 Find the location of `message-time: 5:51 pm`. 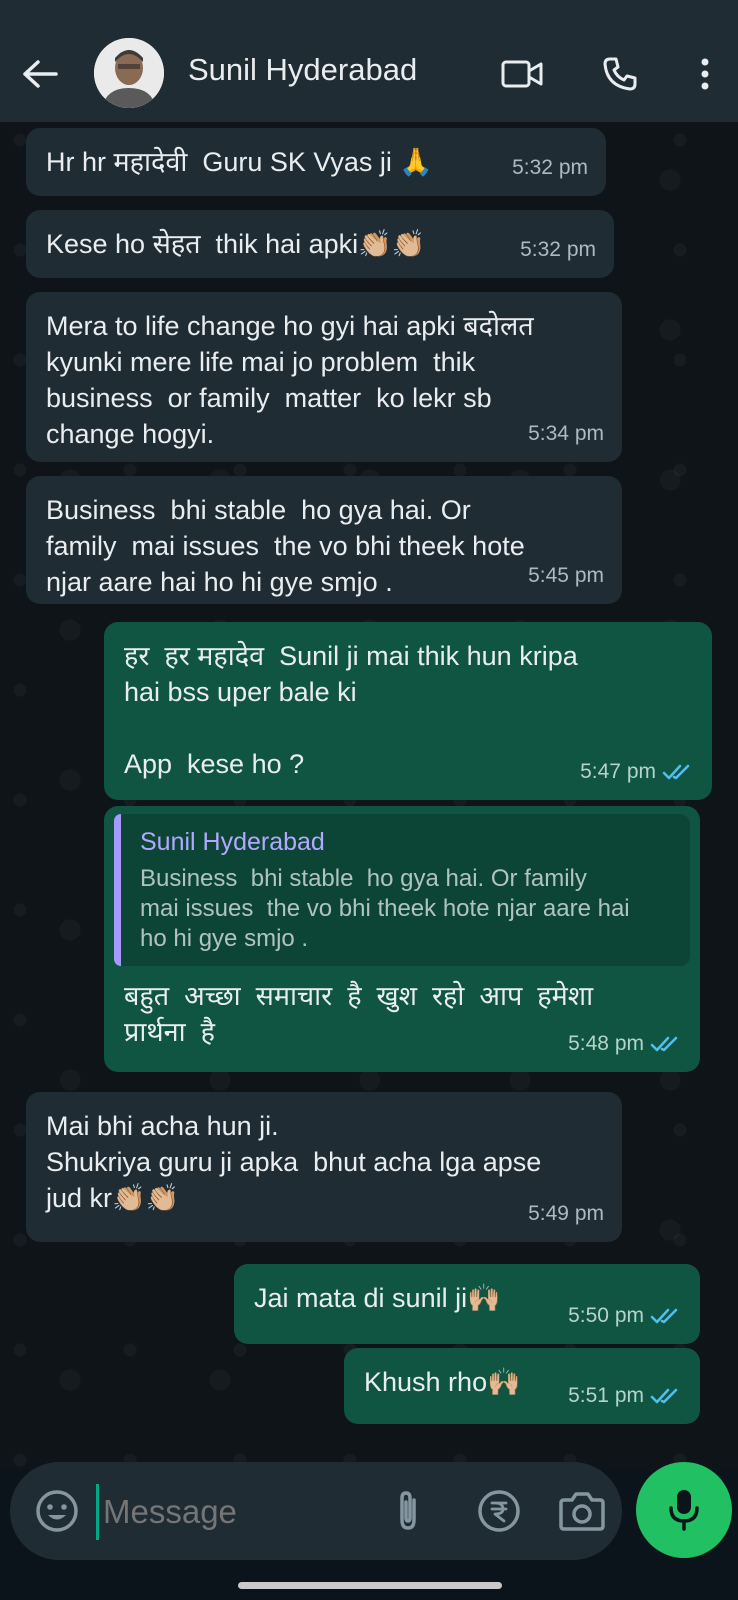

message-time: 5:51 pm is located at coordinates (625, 1396).